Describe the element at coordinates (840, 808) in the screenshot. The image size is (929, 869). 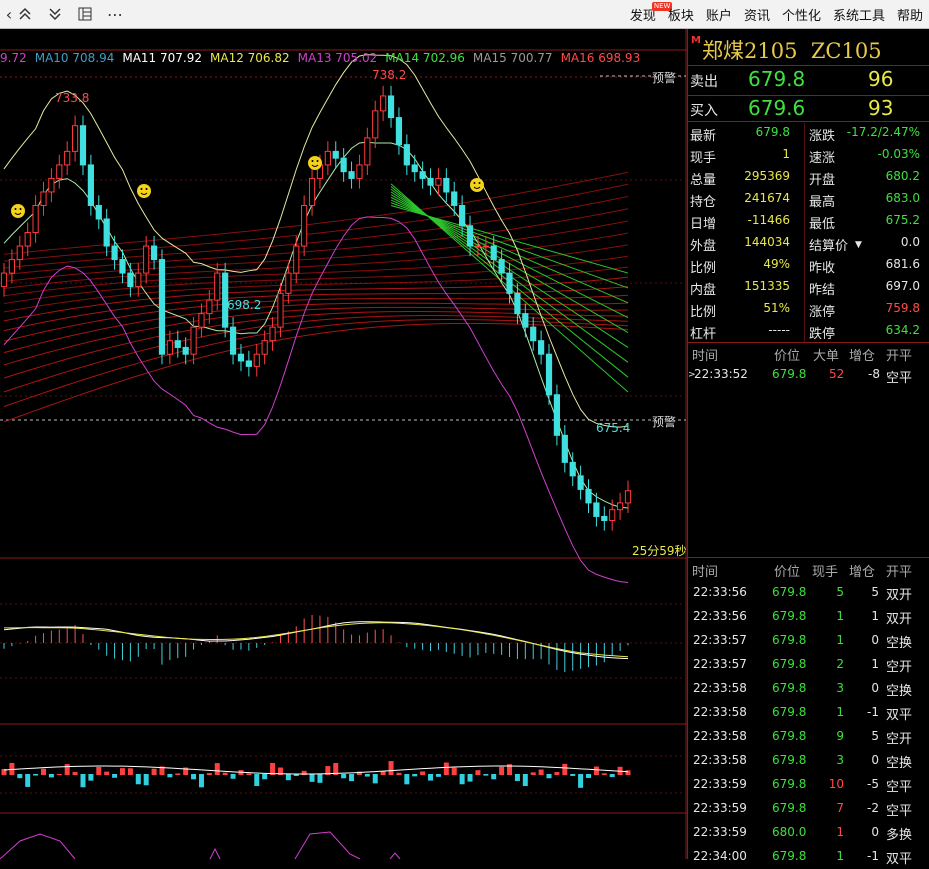
I see `tick-vol: 7` at that location.